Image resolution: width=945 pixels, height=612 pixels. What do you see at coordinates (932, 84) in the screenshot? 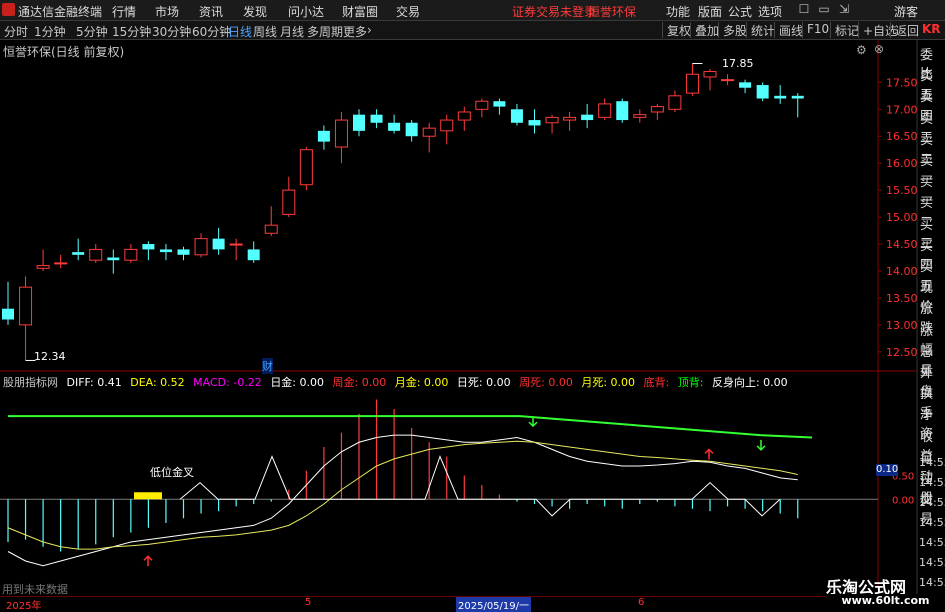
I see `side-label: 卖五` at bounding box center [932, 84].